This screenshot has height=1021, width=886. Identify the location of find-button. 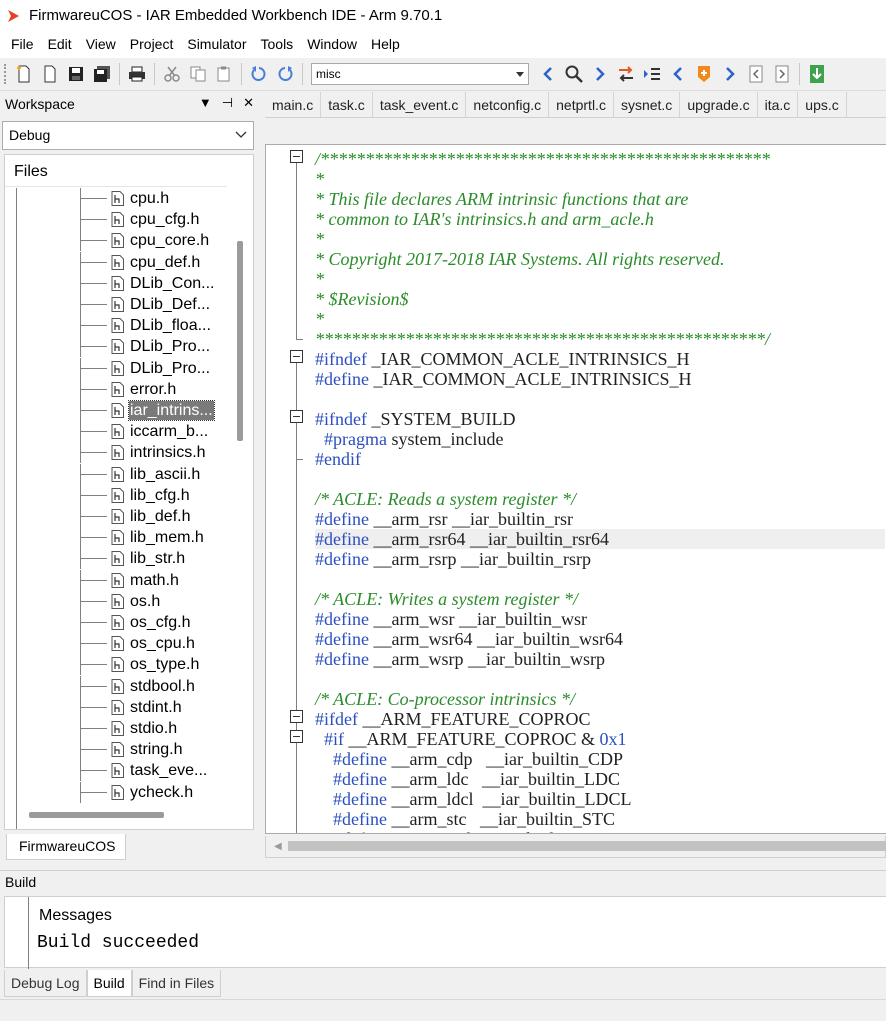
(574, 74).